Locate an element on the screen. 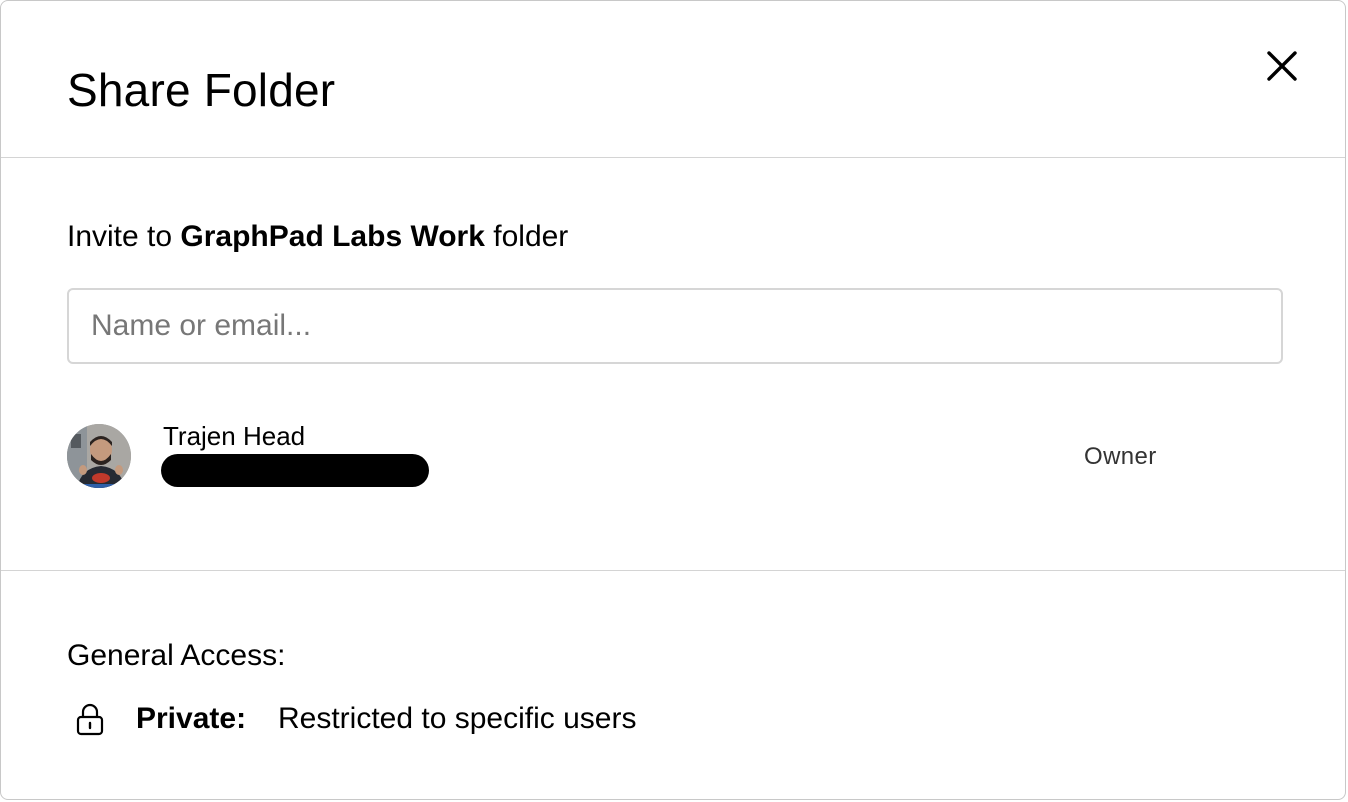  name-or-email-input is located at coordinates (675, 326).